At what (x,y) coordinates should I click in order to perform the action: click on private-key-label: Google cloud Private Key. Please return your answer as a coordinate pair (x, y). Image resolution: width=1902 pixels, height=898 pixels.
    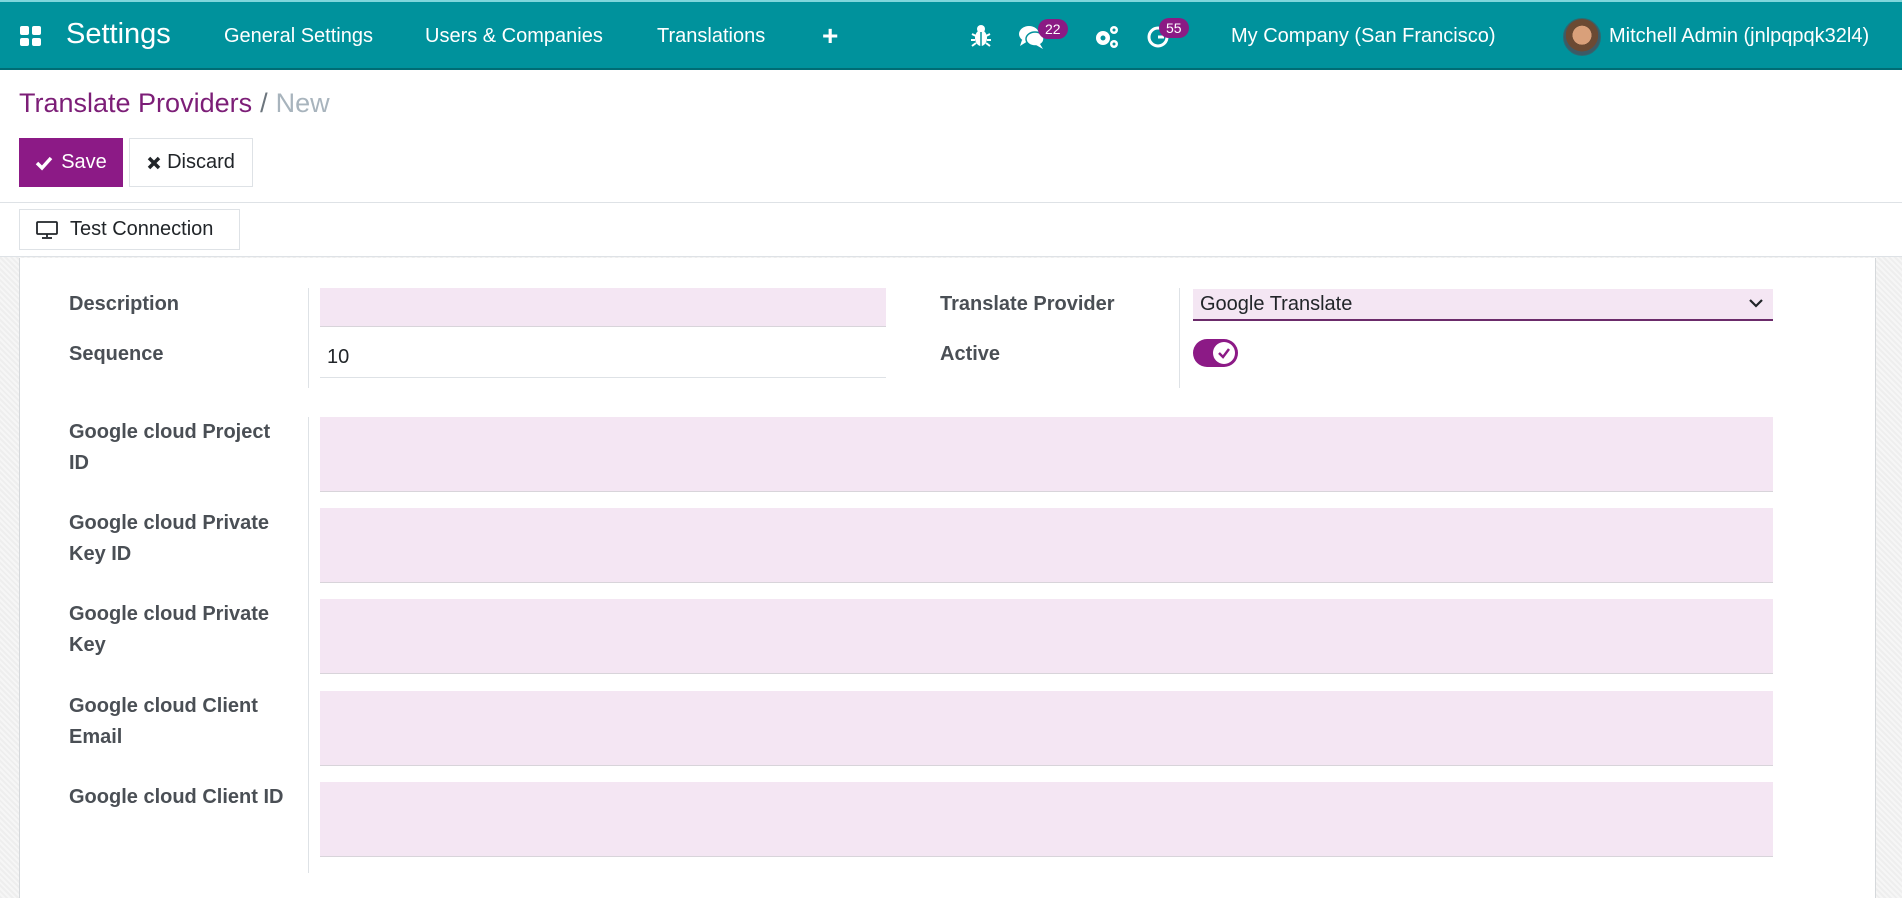
    Looking at the image, I should click on (169, 629).